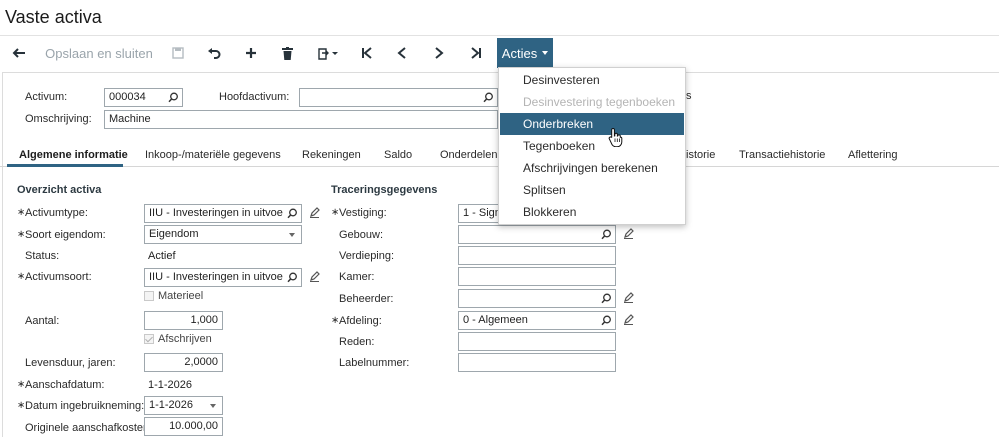 The height and width of the screenshot is (437, 999). Describe the element at coordinates (356, 321) in the screenshot. I see `afdeling-label: Afdeling:` at that location.